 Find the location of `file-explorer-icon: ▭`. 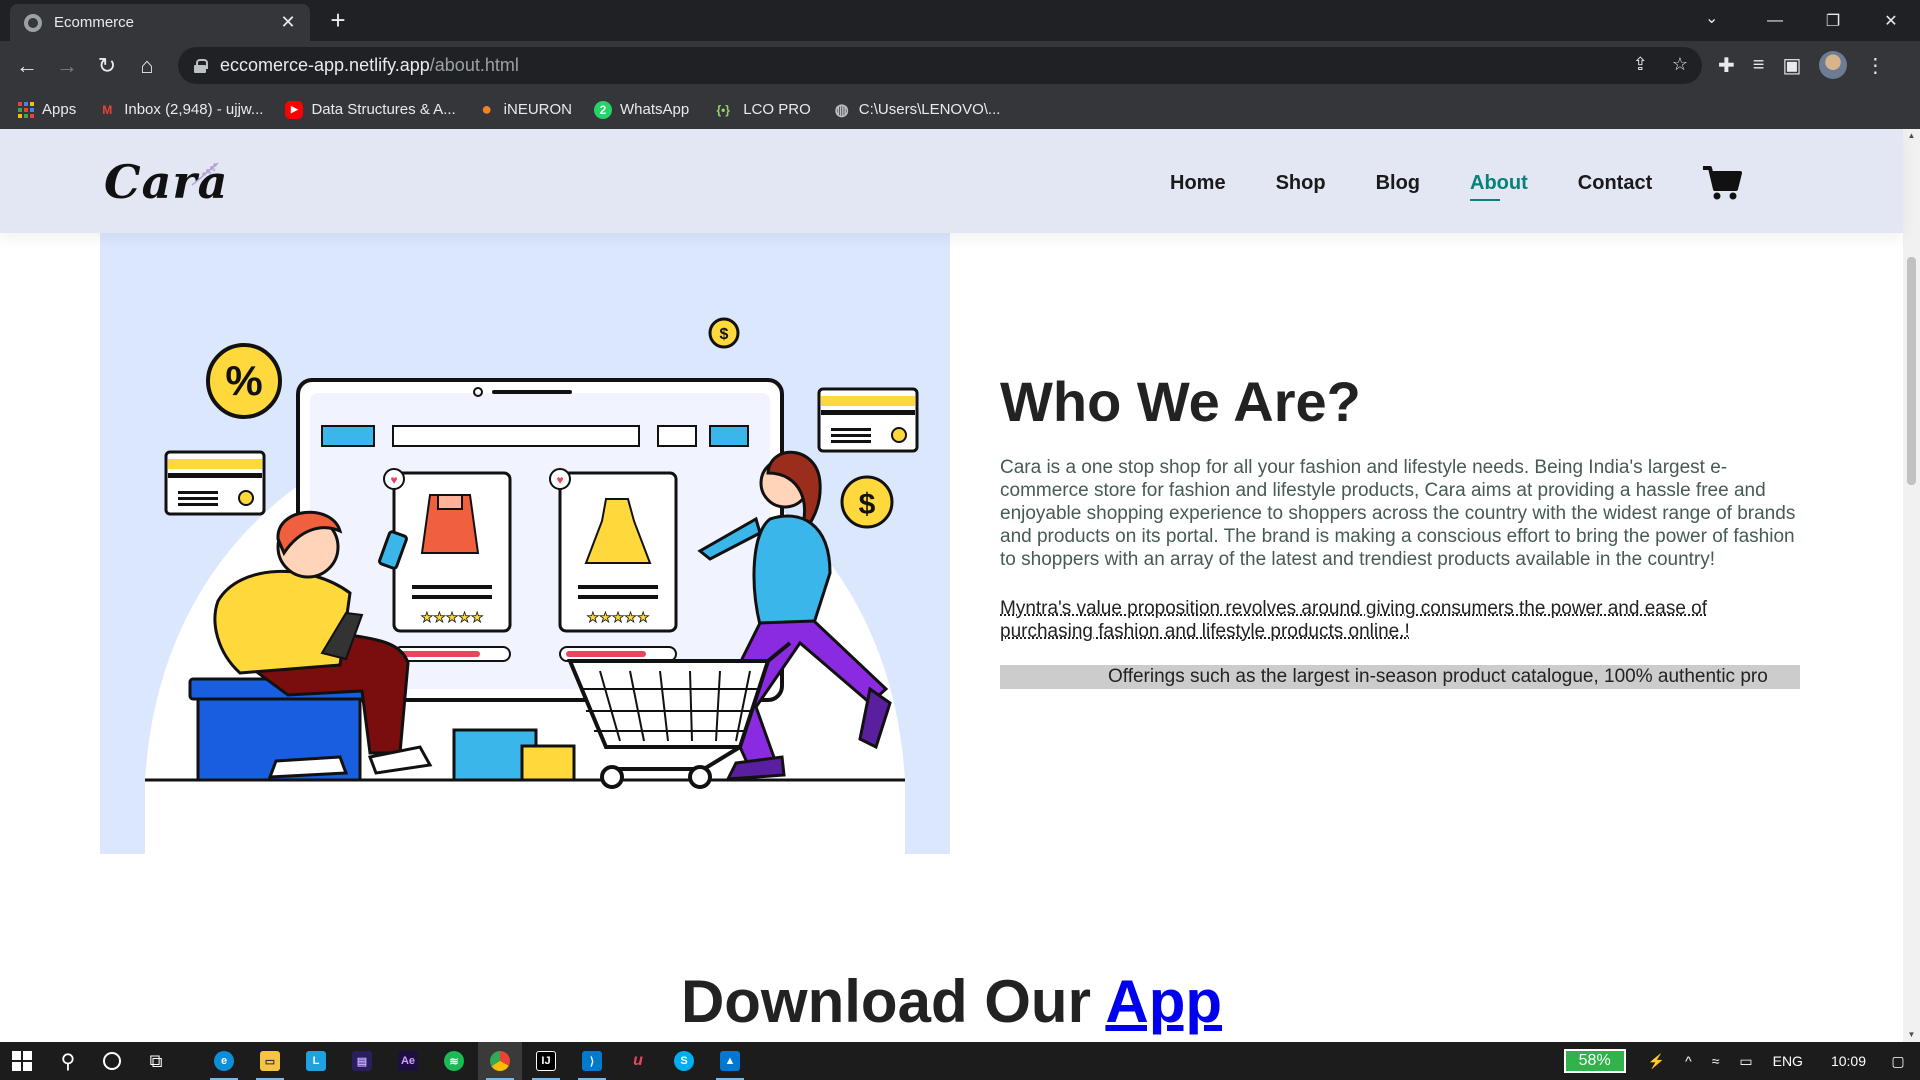

file-explorer-icon: ▭ is located at coordinates (270, 1061).